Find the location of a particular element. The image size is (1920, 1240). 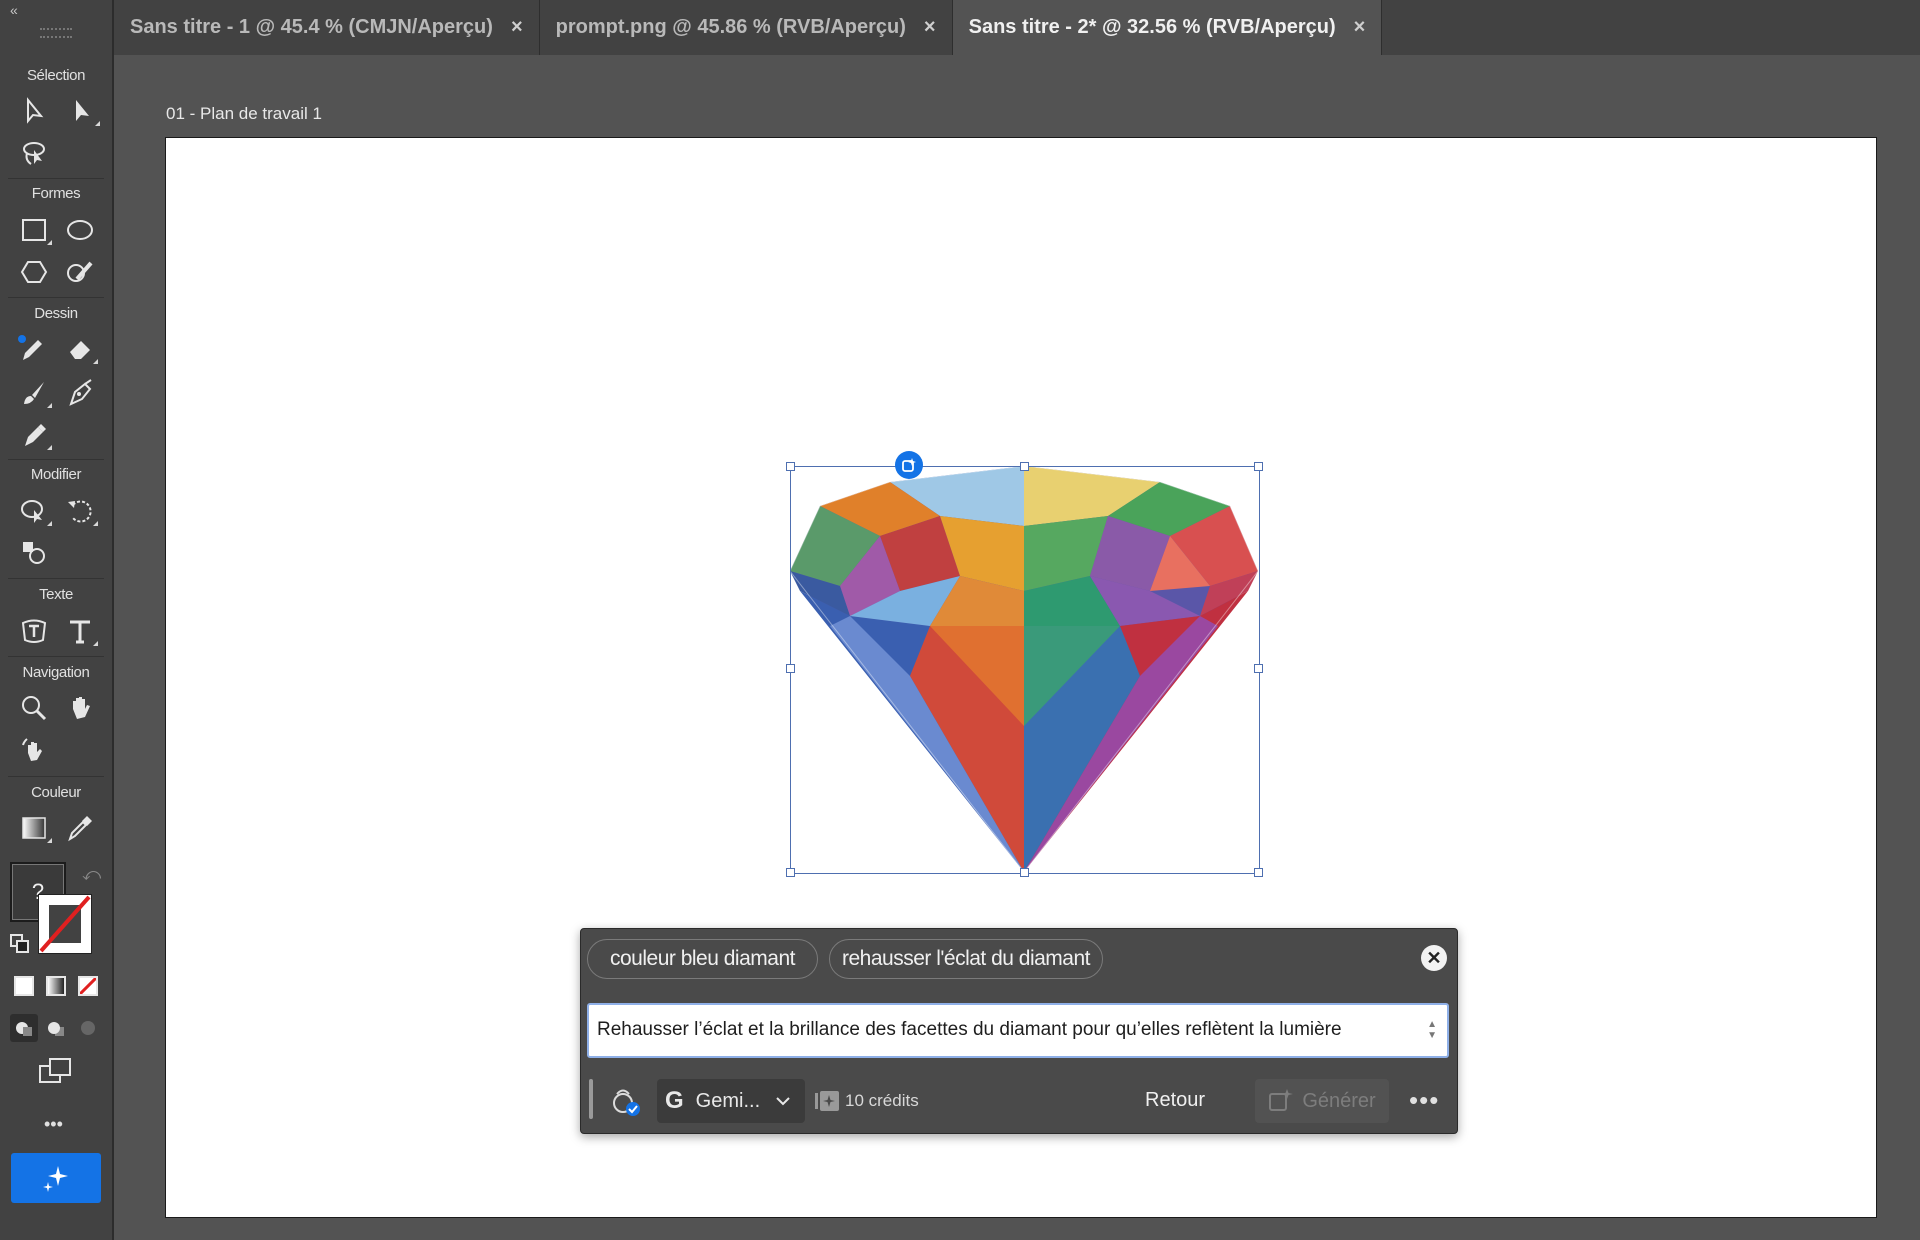

type-t-icon is located at coordinates (80, 632).